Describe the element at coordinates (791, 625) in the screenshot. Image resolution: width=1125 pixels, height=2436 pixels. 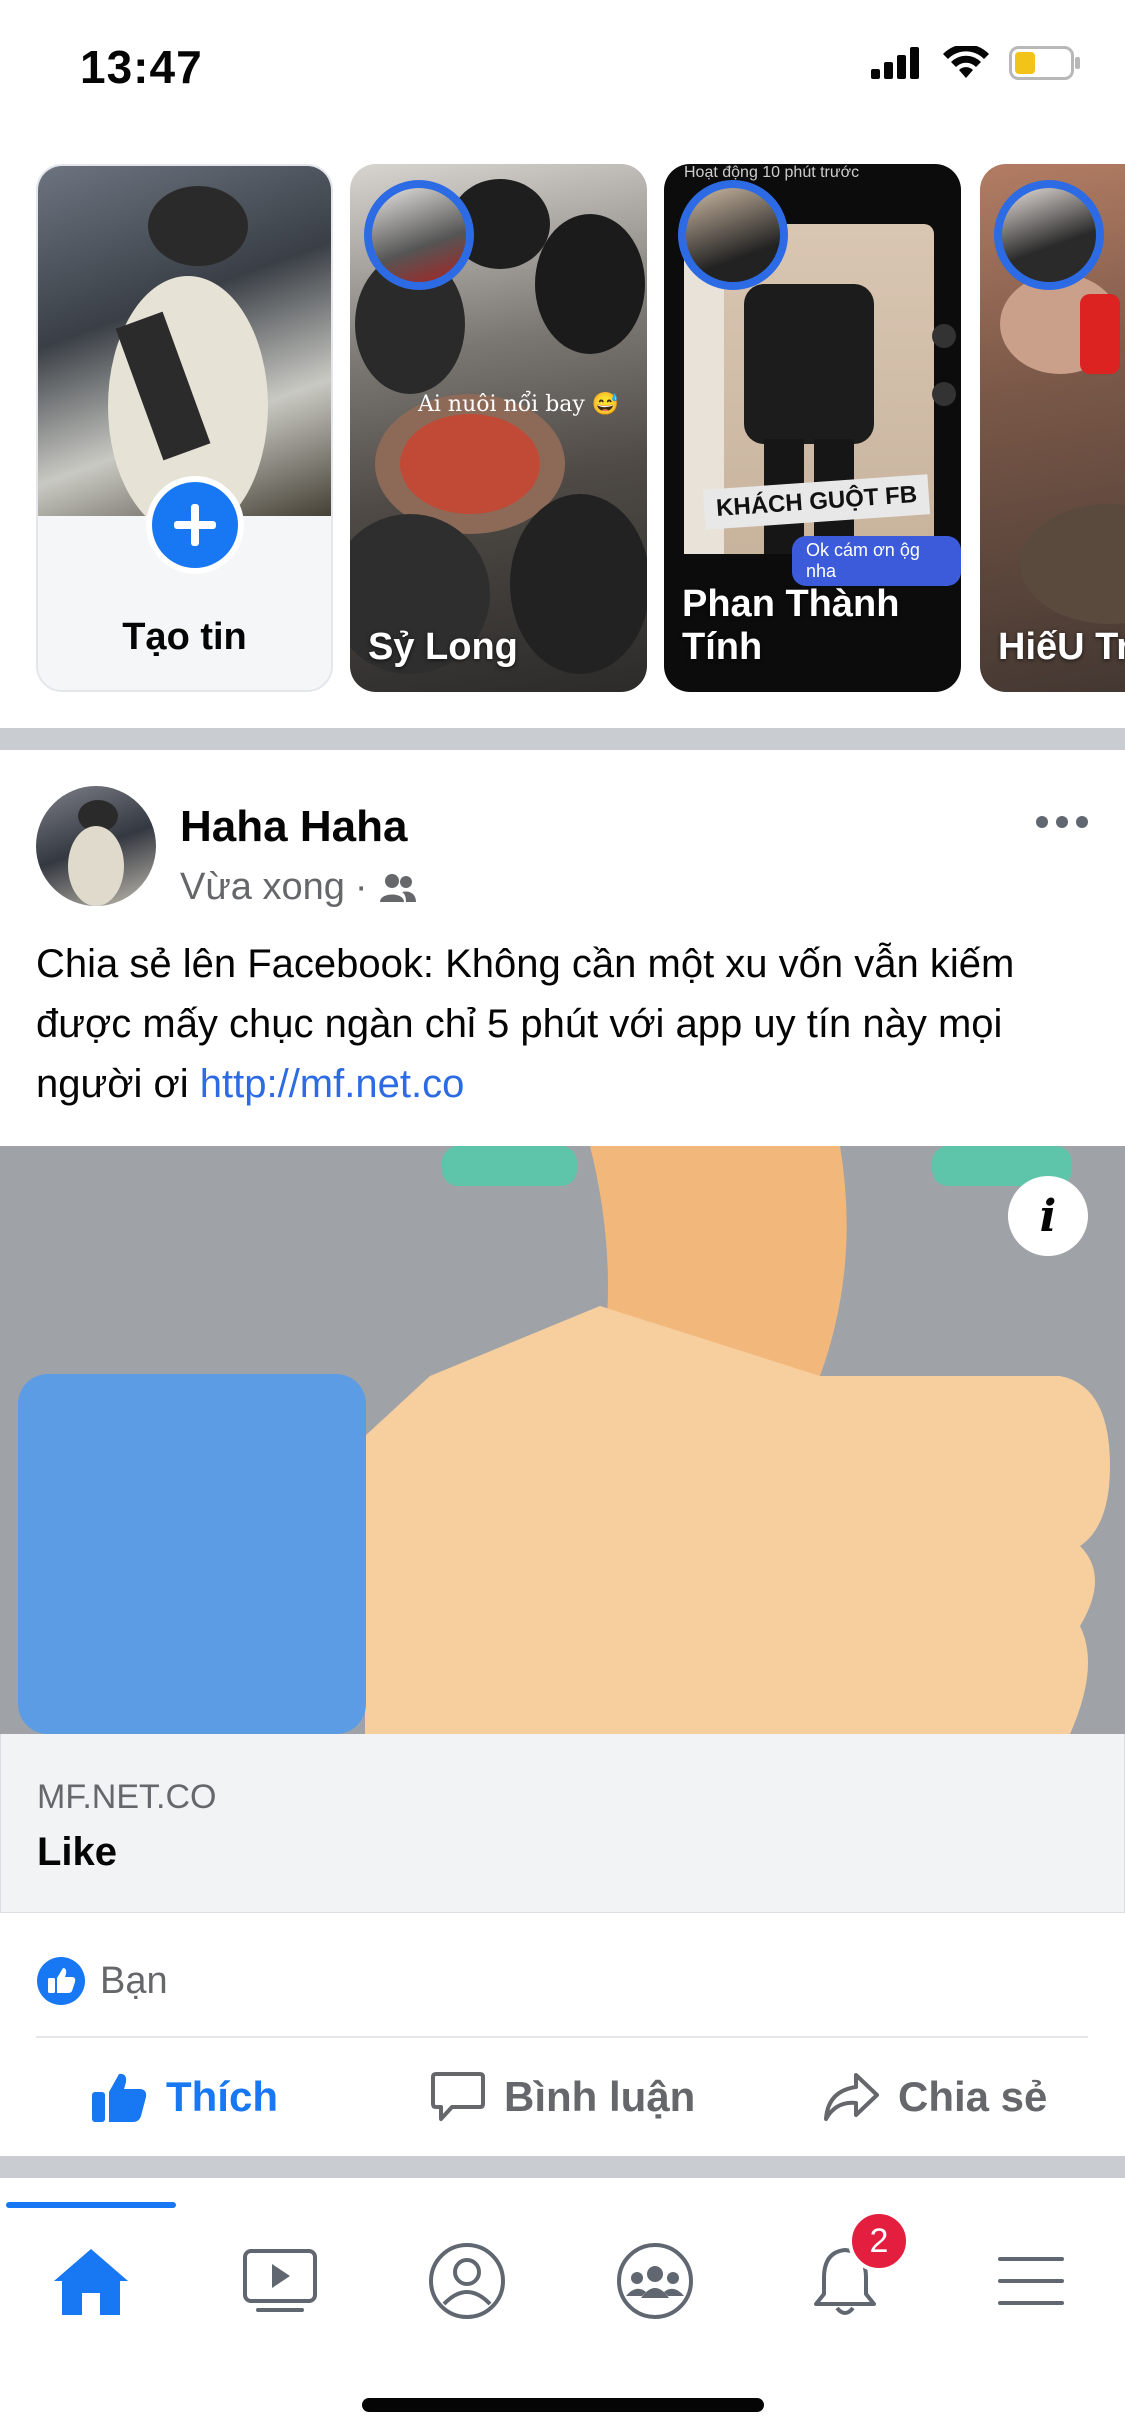
I see `story-name: Phan Thành Tính` at that location.